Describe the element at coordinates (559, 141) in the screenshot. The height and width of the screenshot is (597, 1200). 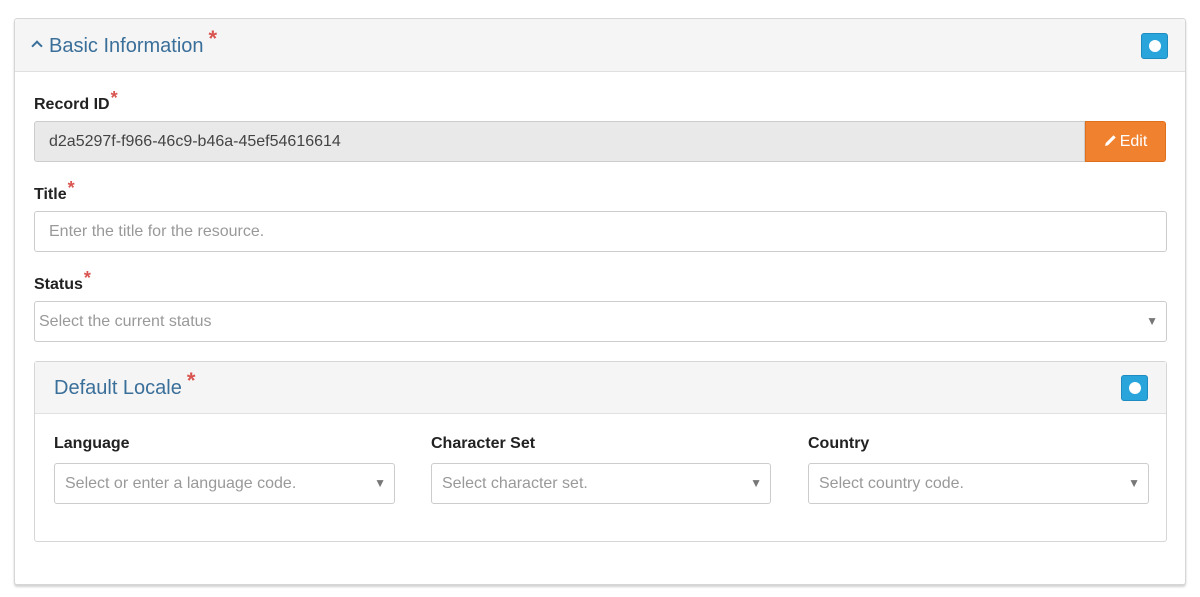
I see `record-id-field: d2a5297f-f966-46c9-b46a-45ef54616614` at that location.